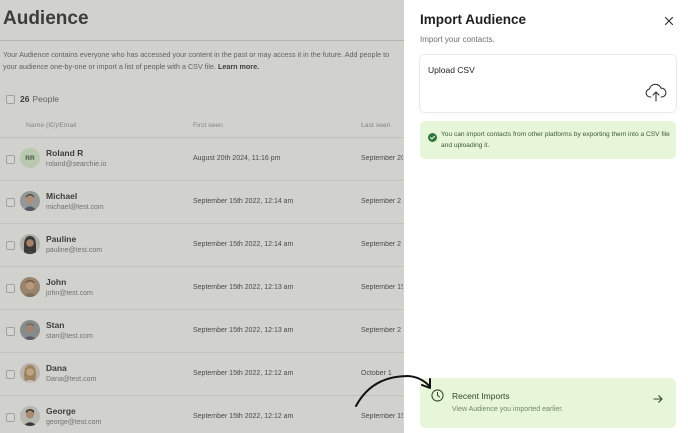  I want to click on panel-title: Import Audience, so click(473, 19).